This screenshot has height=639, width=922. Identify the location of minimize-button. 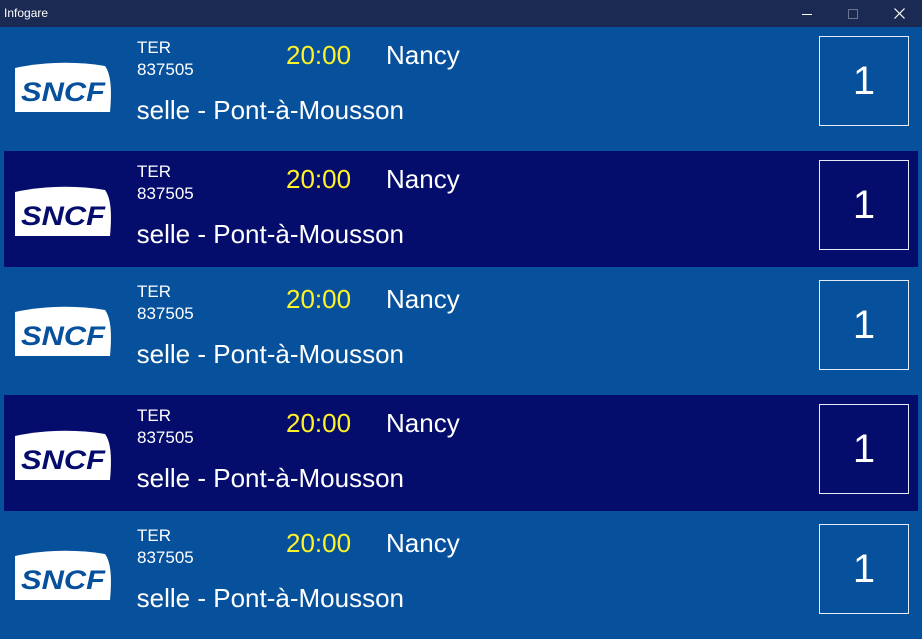
(807, 13).